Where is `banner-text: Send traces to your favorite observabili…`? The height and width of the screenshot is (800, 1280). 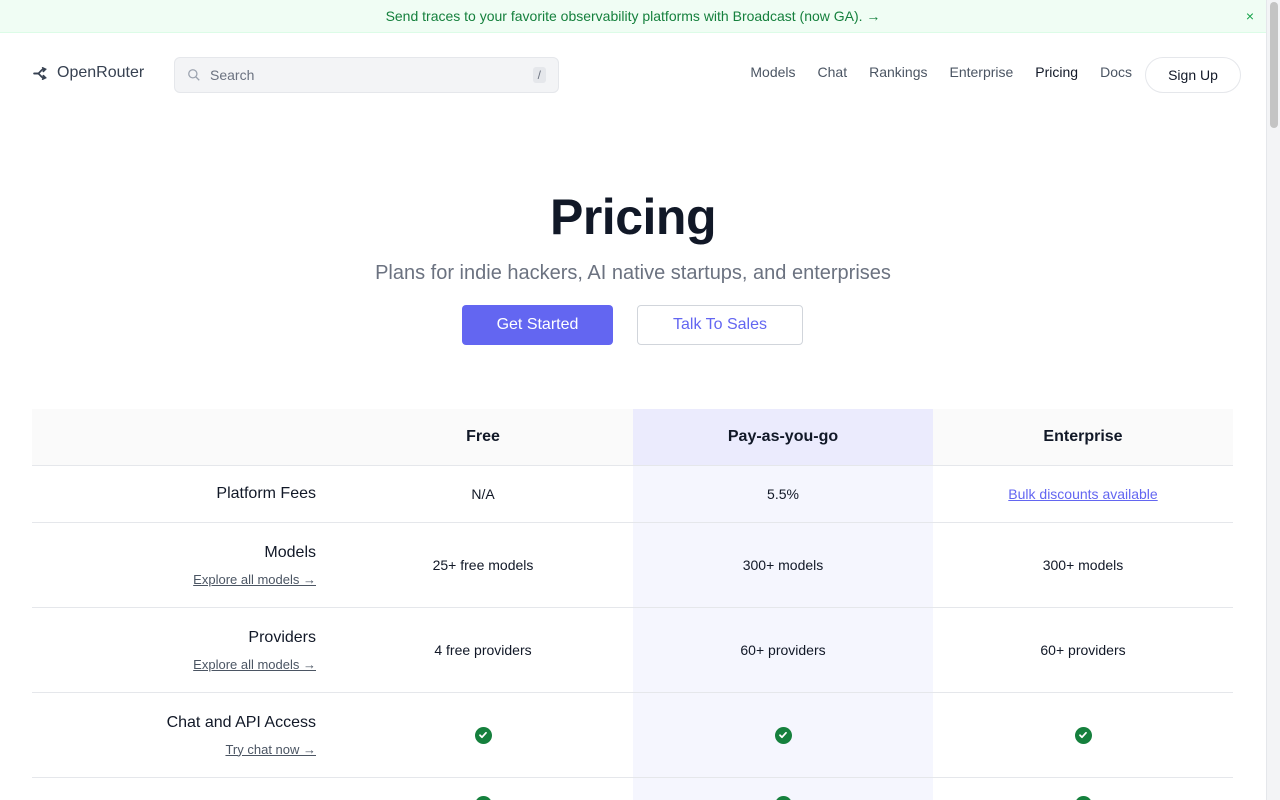
banner-text: Send traces to your favorite observabili… is located at coordinates (633, 16).